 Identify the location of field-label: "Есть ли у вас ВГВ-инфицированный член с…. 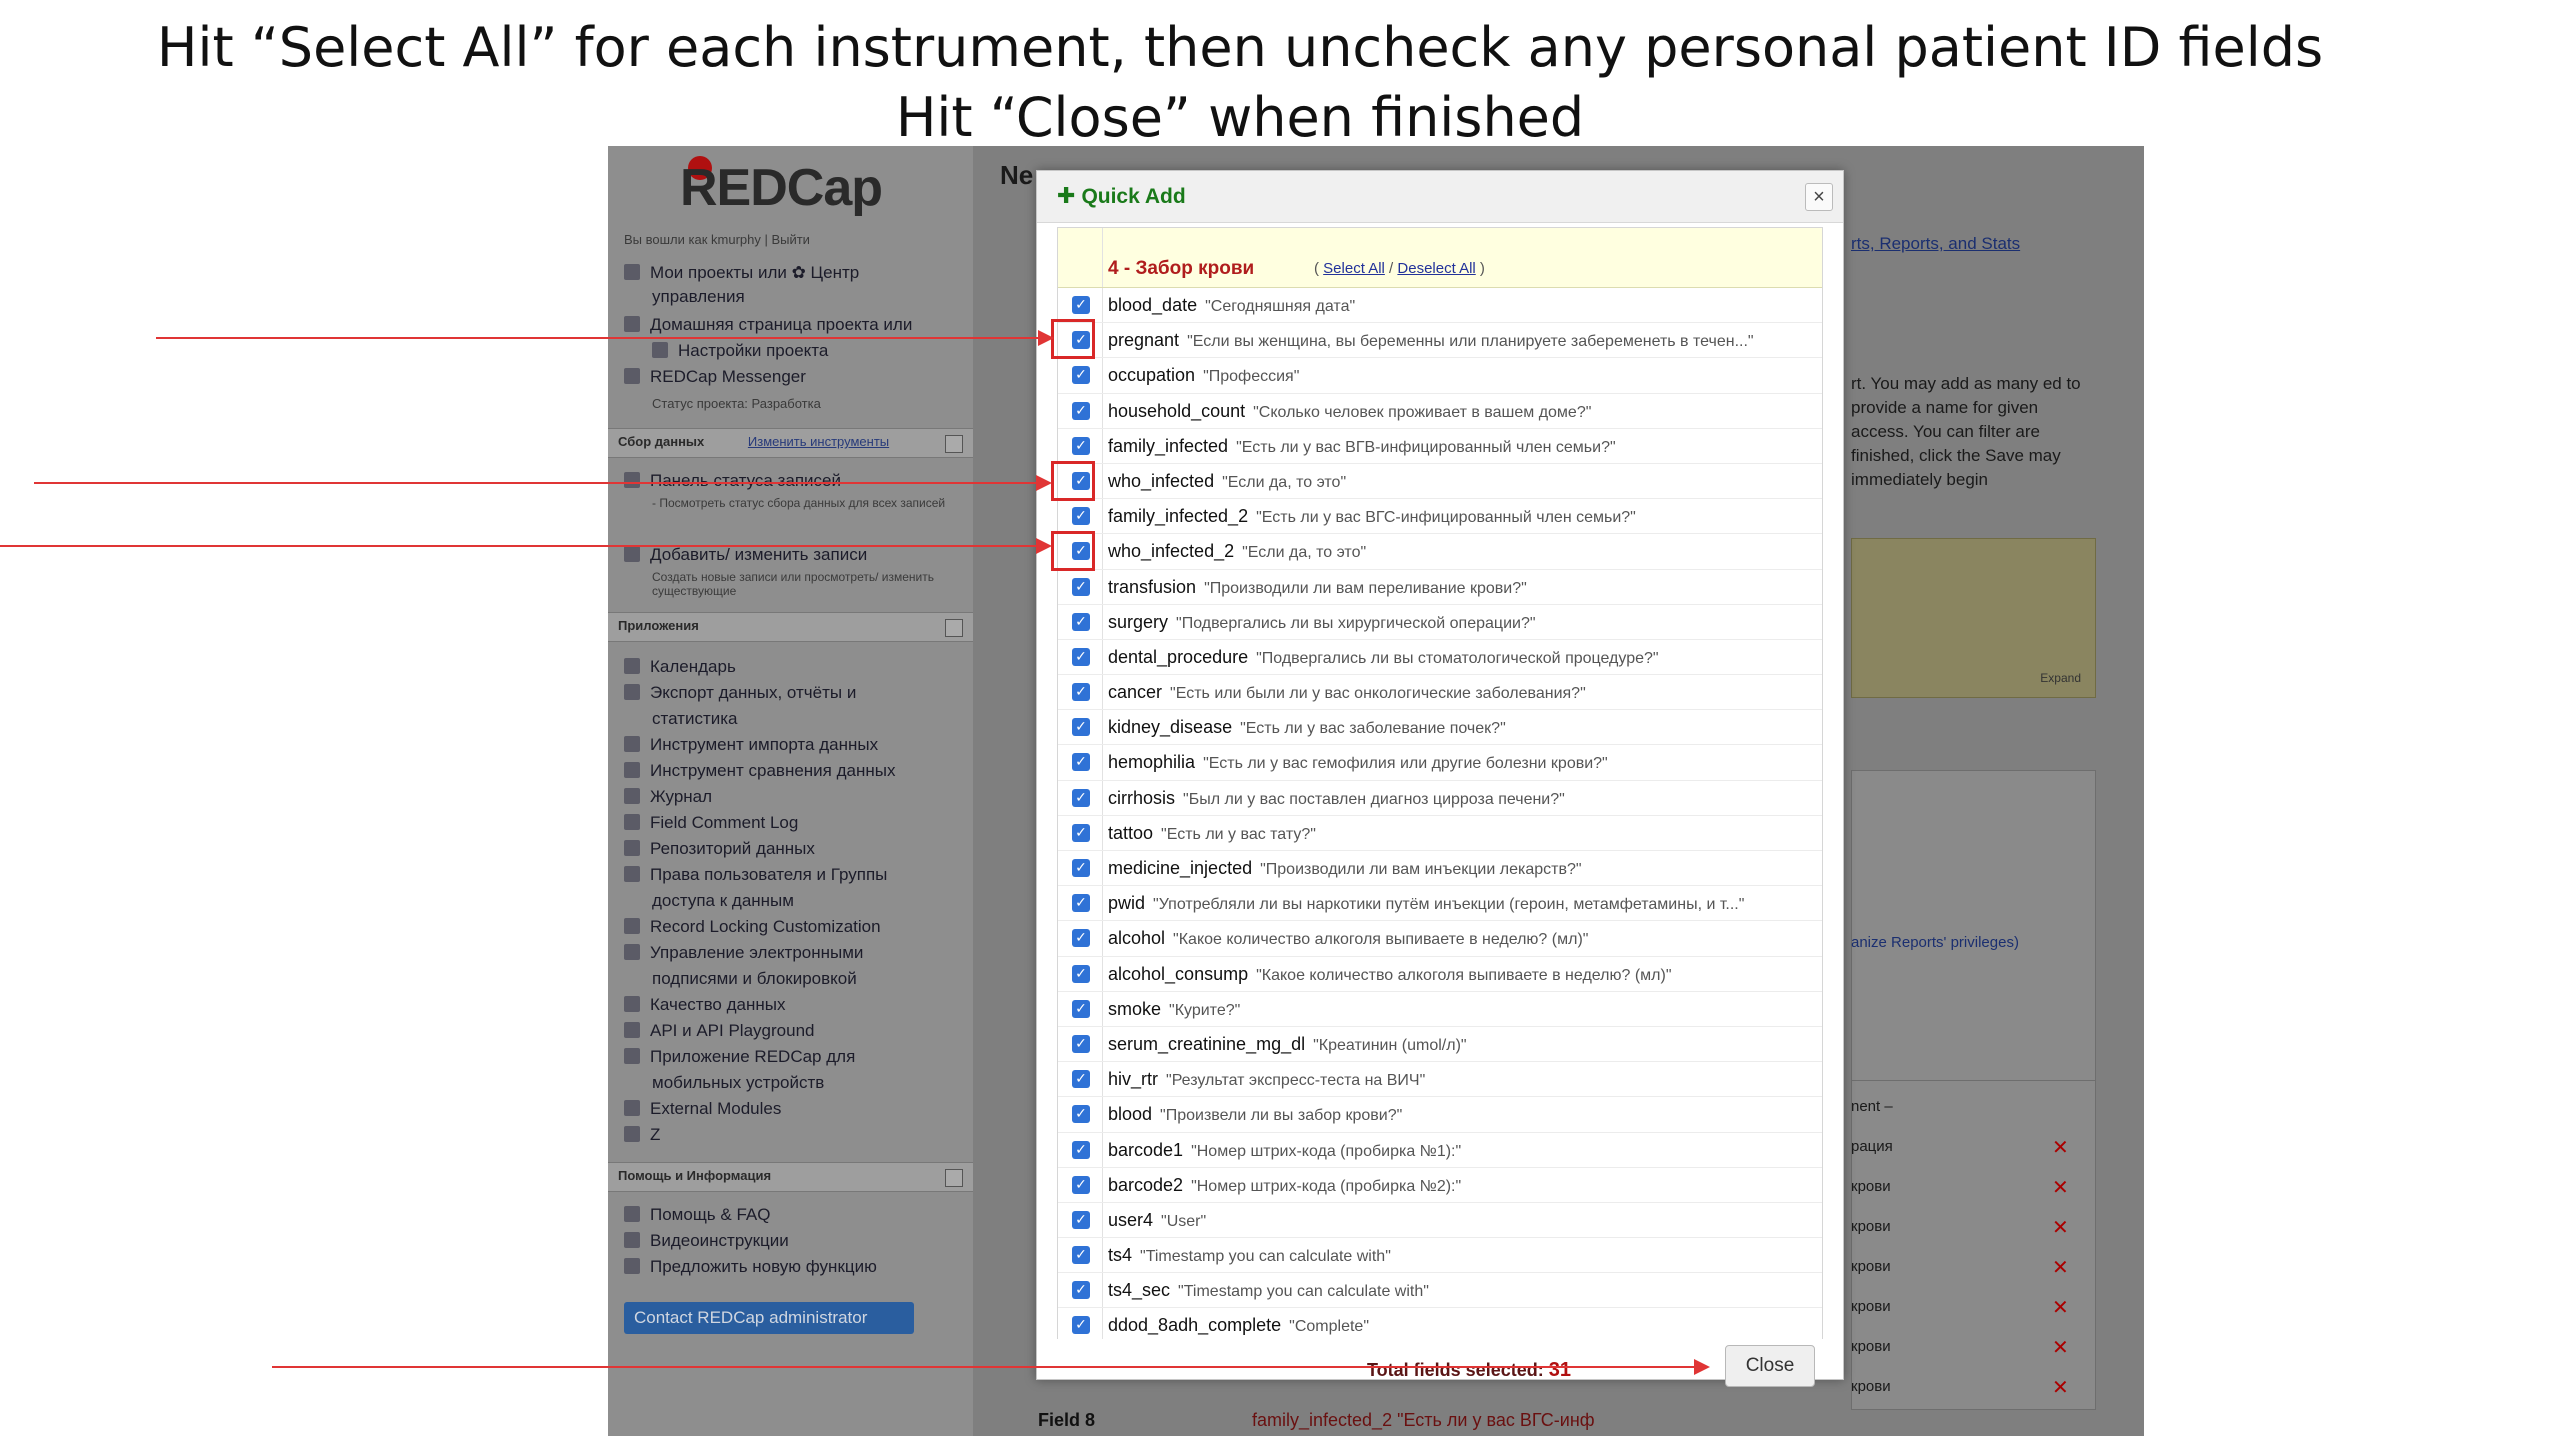
(1426, 447).